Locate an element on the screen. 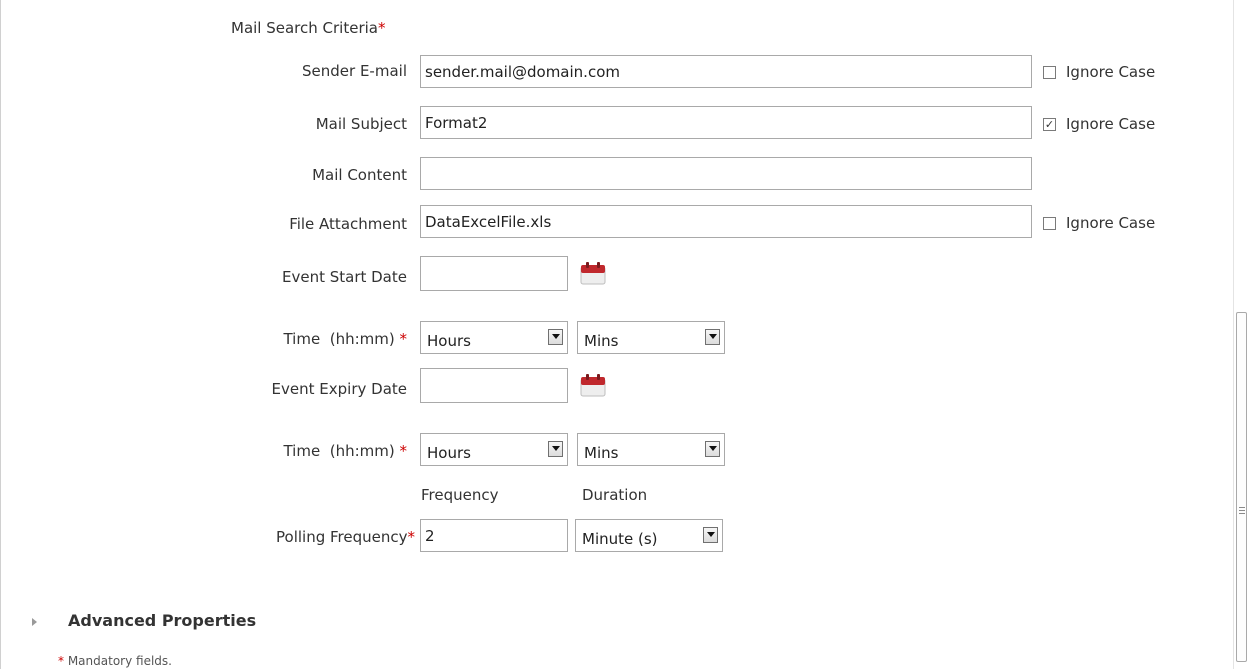 This screenshot has height=669, width=1249. sender-email-label: Sender E-mail is located at coordinates (354, 71).